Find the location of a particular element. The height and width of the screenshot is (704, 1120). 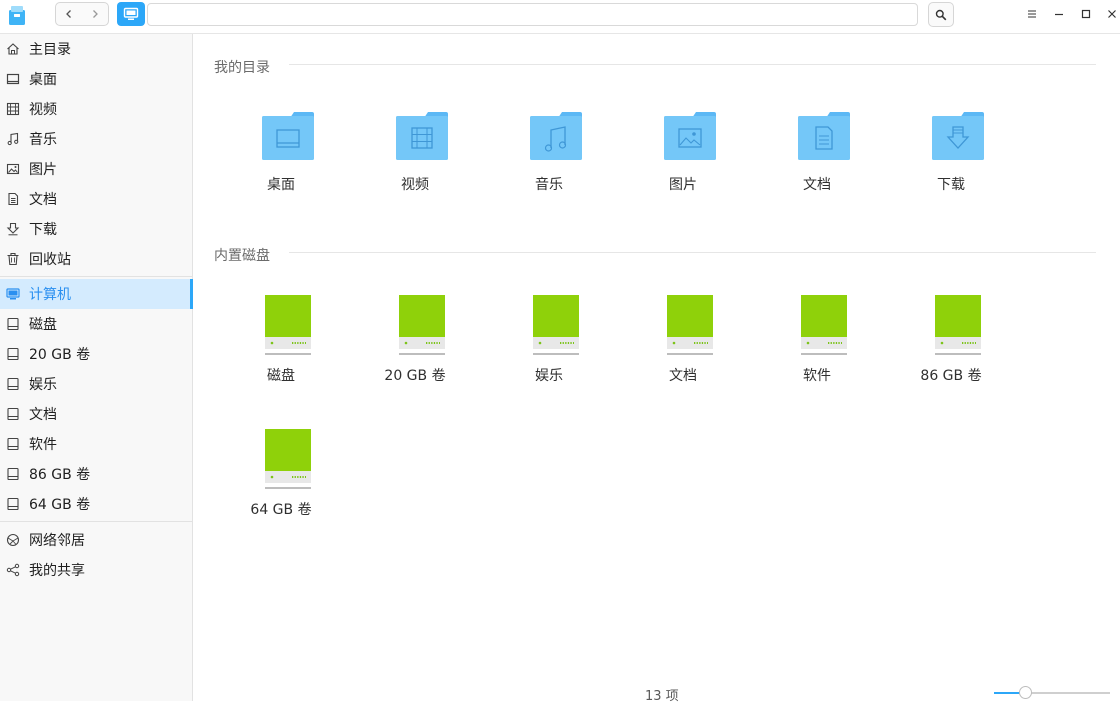

my-directories-title: 我的目录 is located at coordinates (242, 68).